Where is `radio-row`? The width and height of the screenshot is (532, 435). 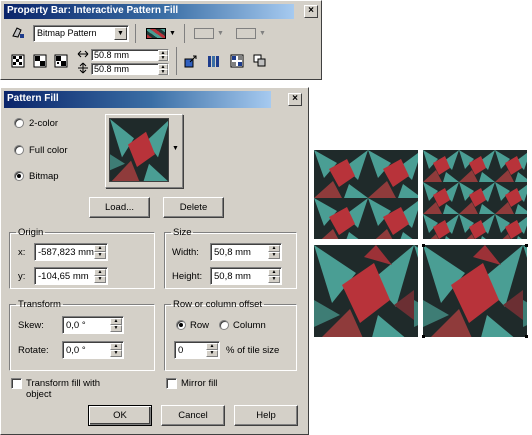
radio-row is located at coordinates (181, 325).